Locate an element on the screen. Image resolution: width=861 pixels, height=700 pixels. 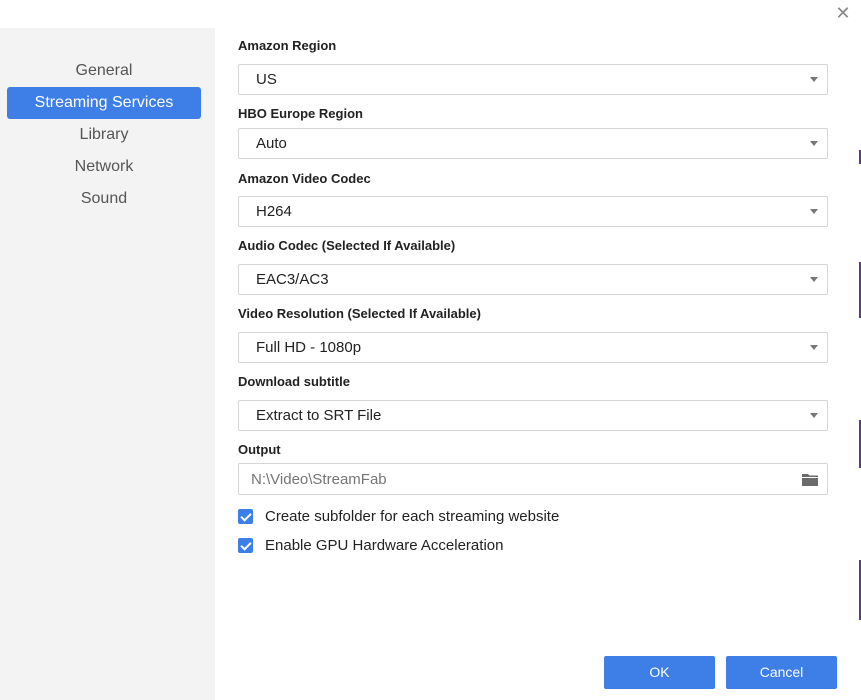
amazon-video-codec-select: H264 is located at coordinates (533, 211).